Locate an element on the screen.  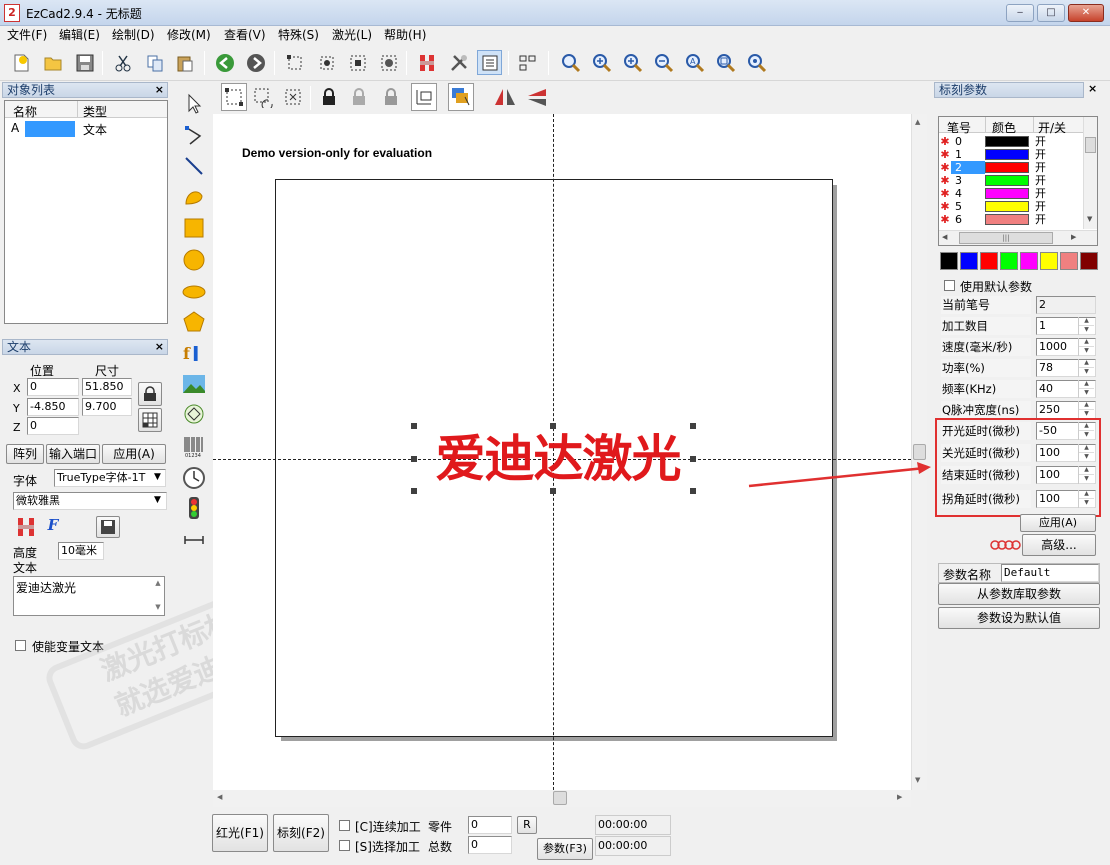
maximize-button: □ is located at coordinates (1051, 13).